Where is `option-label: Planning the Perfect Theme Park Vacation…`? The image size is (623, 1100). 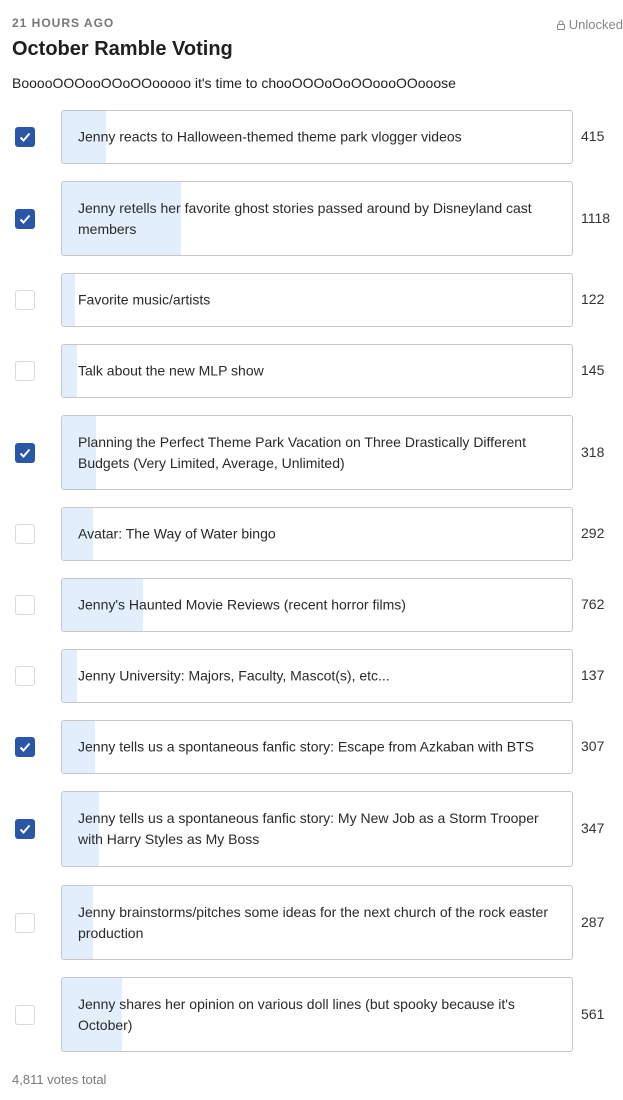
option-label: Planning the Perfect Theme Park Vacation… is located at coordinates (302, 452).